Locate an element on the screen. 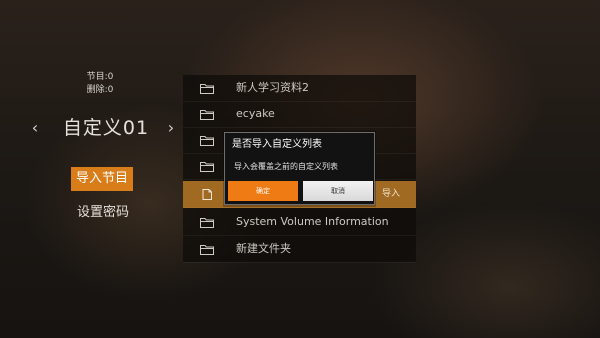 This screenshot has width=600, height=338. import-hint: 导入 is located at coordinates (390, 194).